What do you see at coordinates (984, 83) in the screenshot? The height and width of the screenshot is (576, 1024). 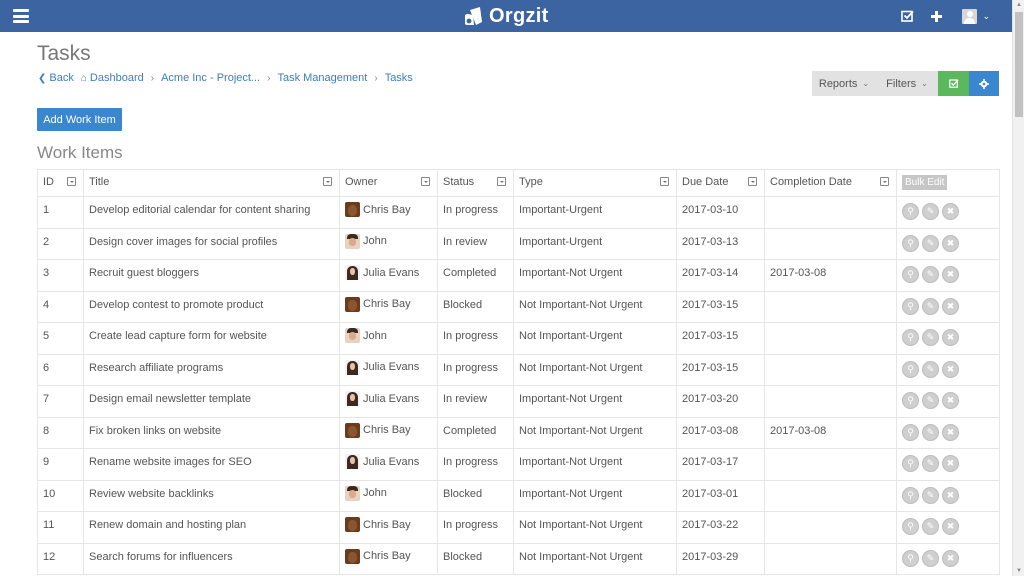 I see `settings-button` at bounding box center [984, 83].